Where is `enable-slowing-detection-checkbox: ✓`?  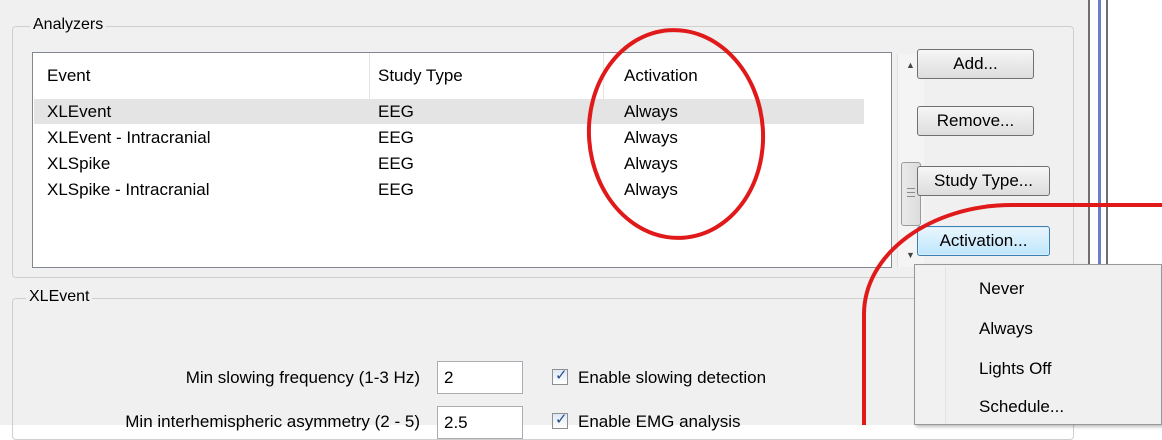
enable-slowing-detection-checkbox: ✓ is located at coordinates (560, 376).